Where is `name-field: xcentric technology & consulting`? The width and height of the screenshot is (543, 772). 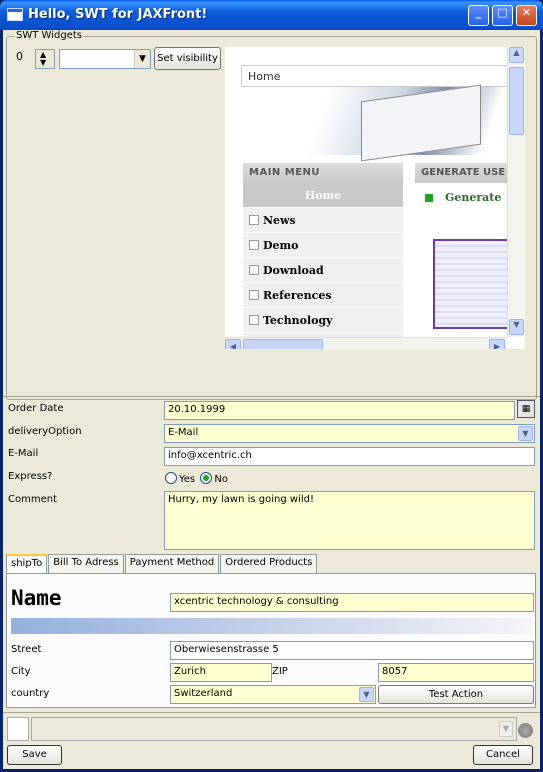
name-field: xcentric technology & consulting is located at coordinates (352, 602).